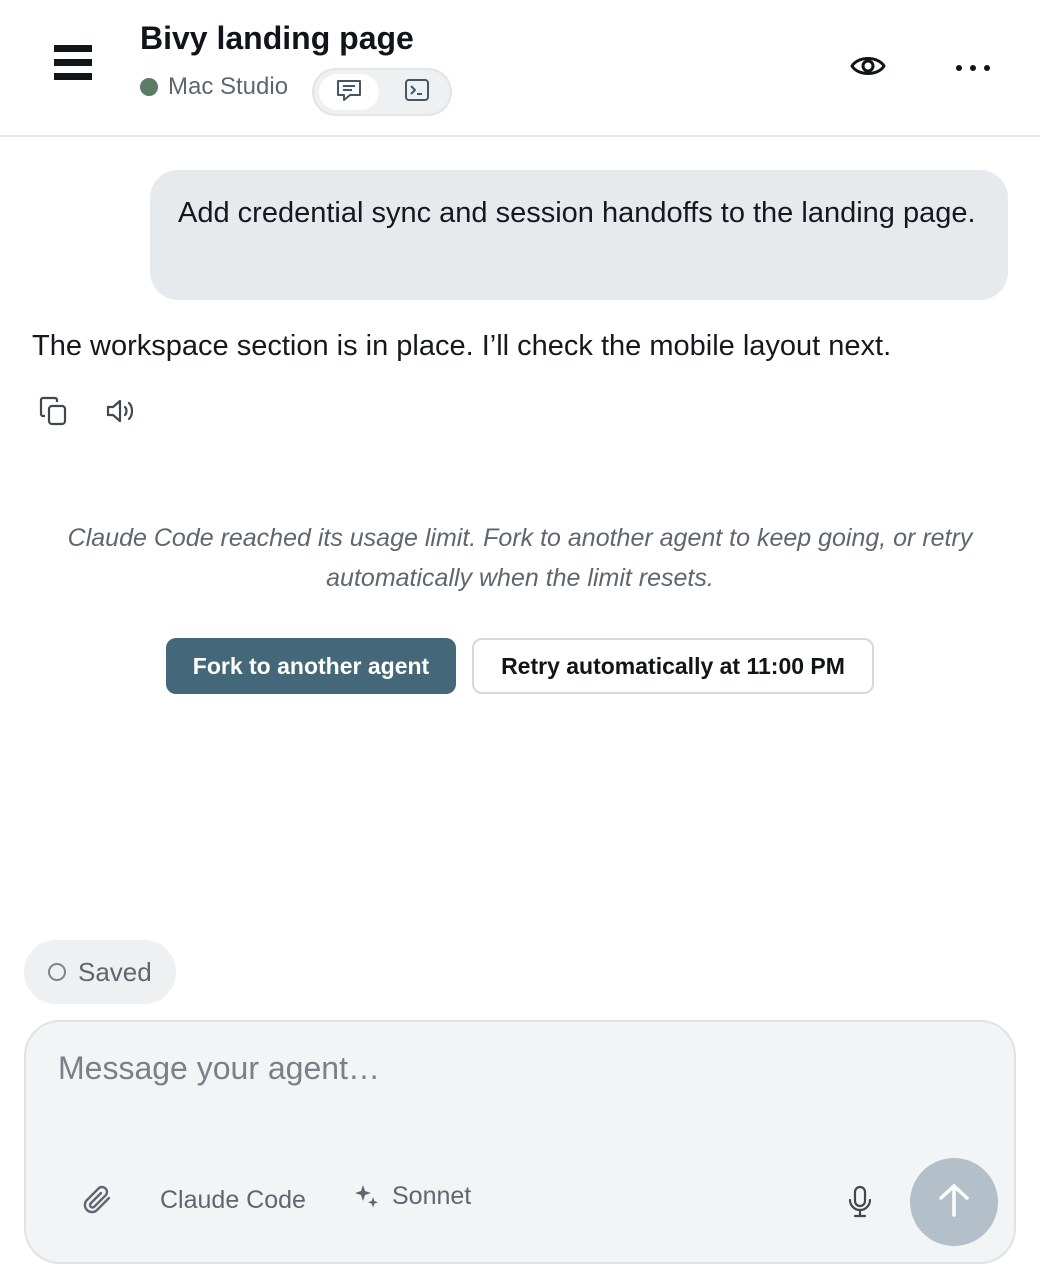 The image size is (1040, 1280). Describe the element at coordinates (520, 68) in the screenshot. I see `app-header: Bivy landing page Mac Studio` at that location.